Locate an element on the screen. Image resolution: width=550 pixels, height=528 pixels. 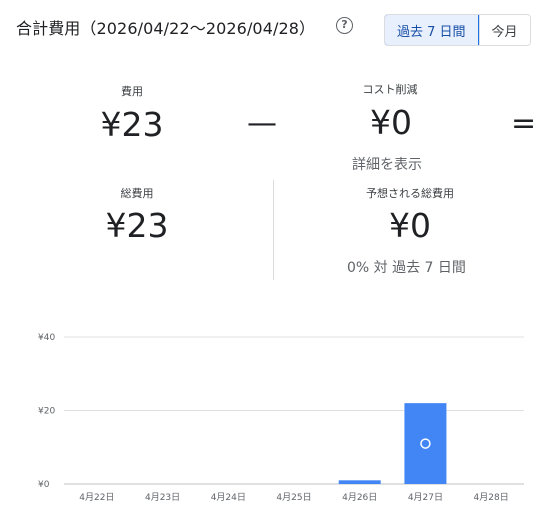
y-tick-label: ¥0 is located at coordinates (44, 485).